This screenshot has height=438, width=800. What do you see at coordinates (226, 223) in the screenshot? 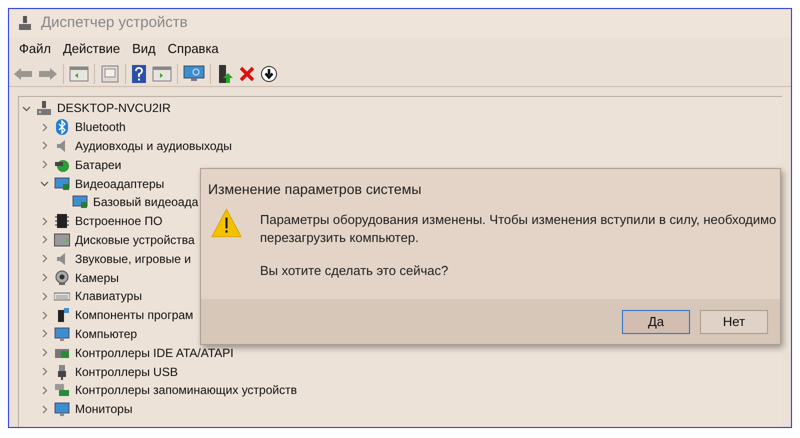
I see `warning-icon` at bounding box center [226, 223].